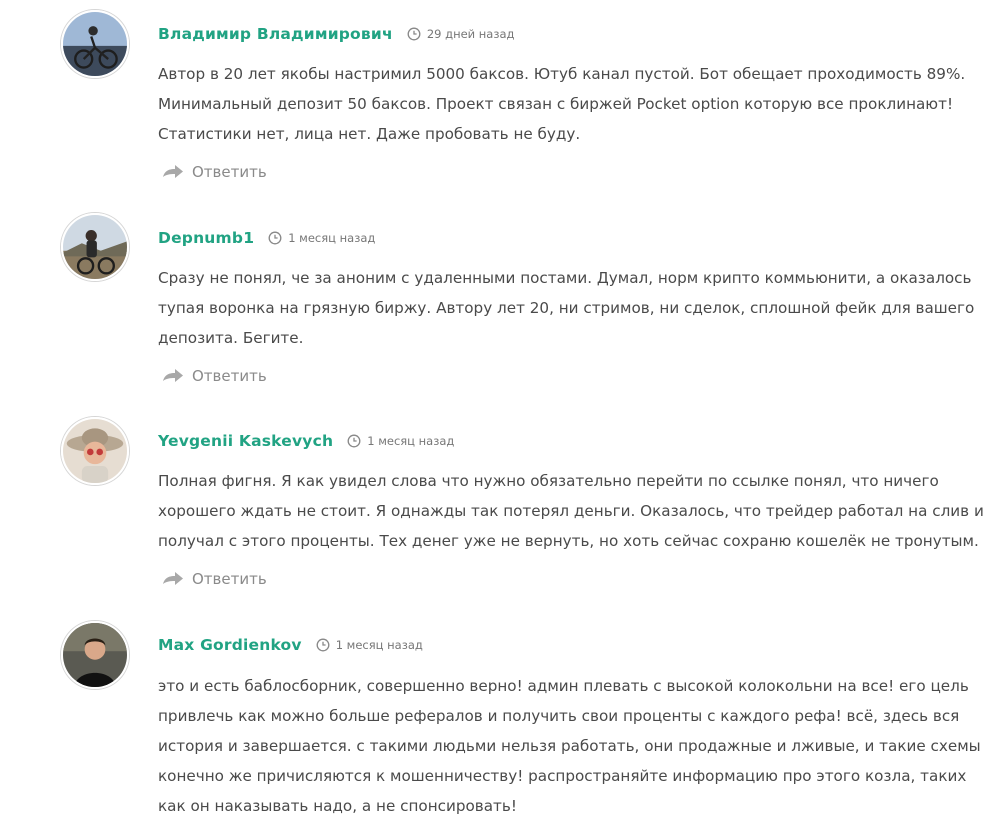 The height and width of the screenshot is (827, 999). Describe the element at coordinates (245, 441) in the screenshot. I see `author-name: Yevgenii Kaskevych` at that location.